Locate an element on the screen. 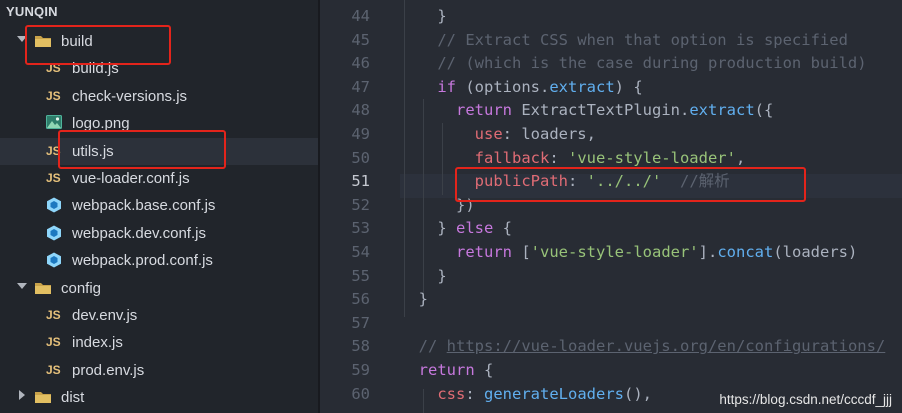 The height and width of the screenshot is (413, 902). code-line: } else { is located at coordinates (456, 228).